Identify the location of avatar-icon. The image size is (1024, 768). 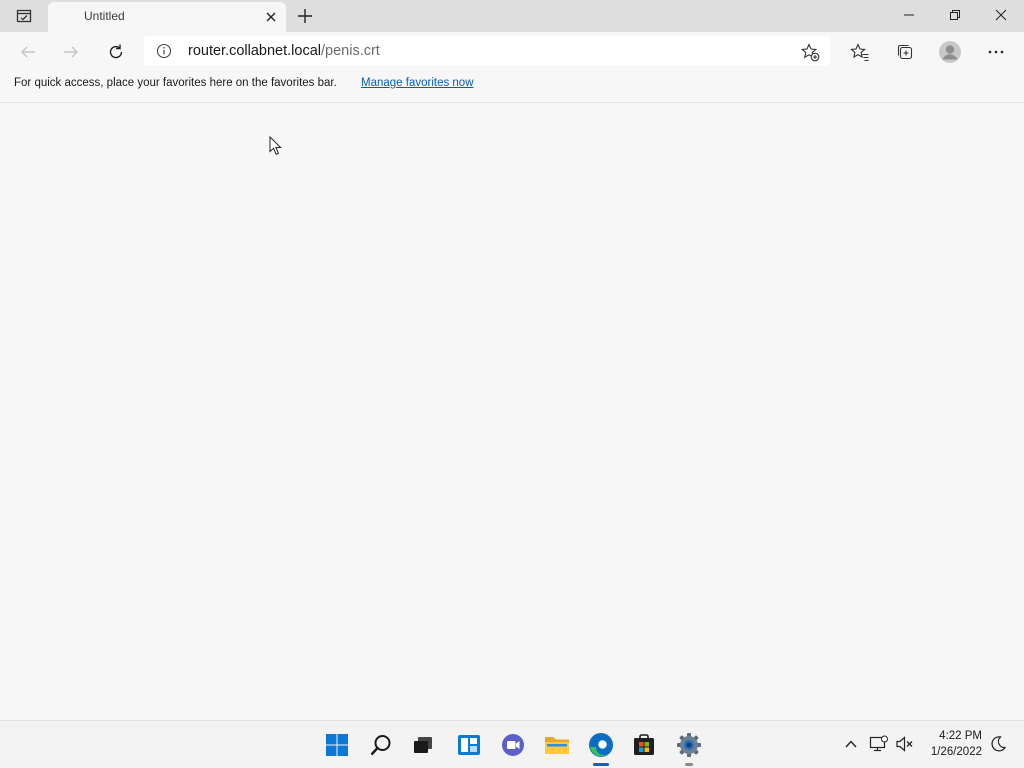
(950, 52).